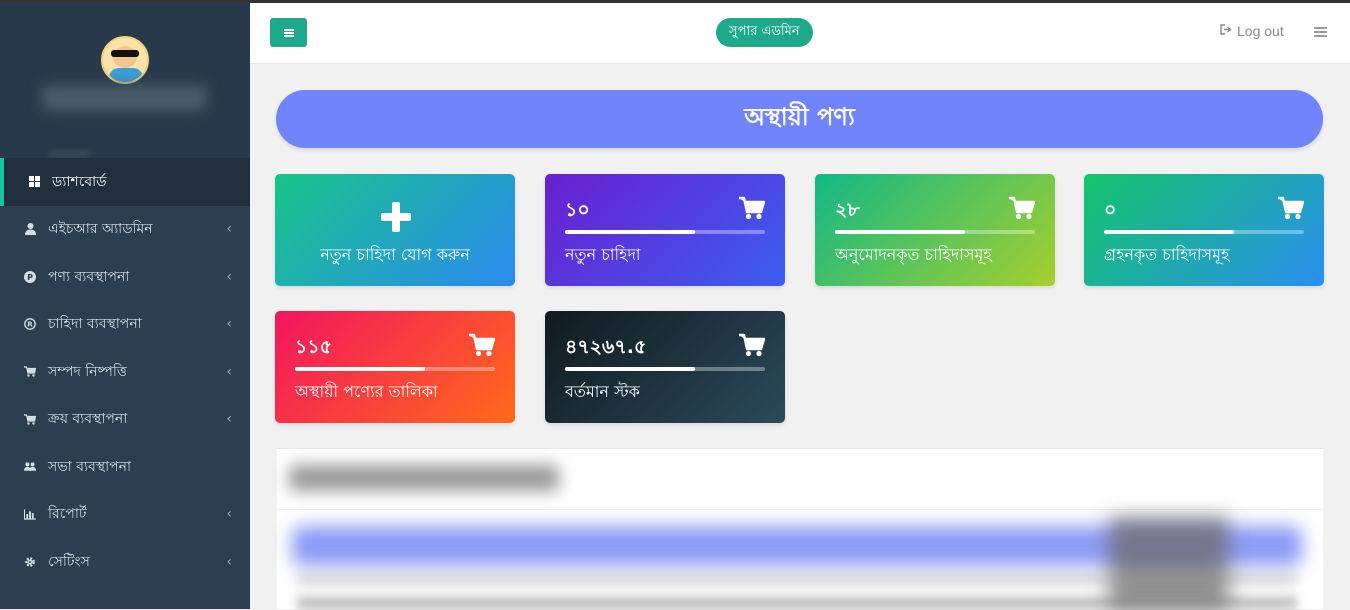 Image resolution: width=1350 pixels, height=610 pixels. I want to click on card-label: গ্রহনকৃত চাহিদাসমূহ, so click(1167, 254).